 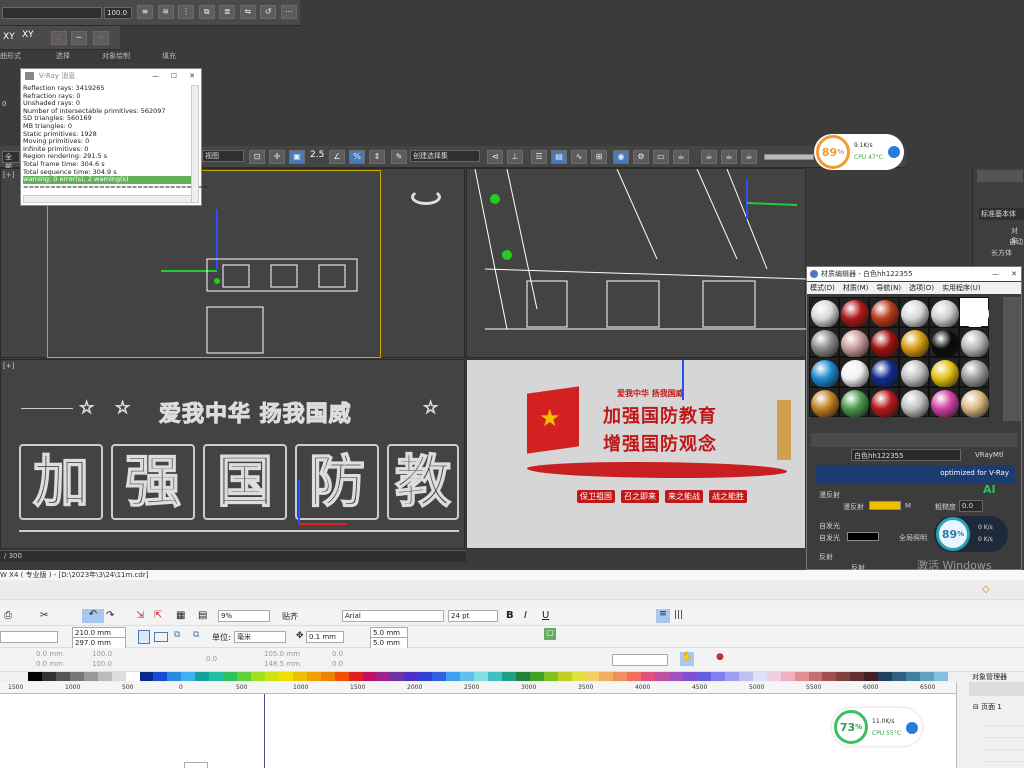 What do you see at coordinates (399, 157) in the screenshot?
I see `edit-named-sel-icon: ✎` at bounding box center [399, 157].